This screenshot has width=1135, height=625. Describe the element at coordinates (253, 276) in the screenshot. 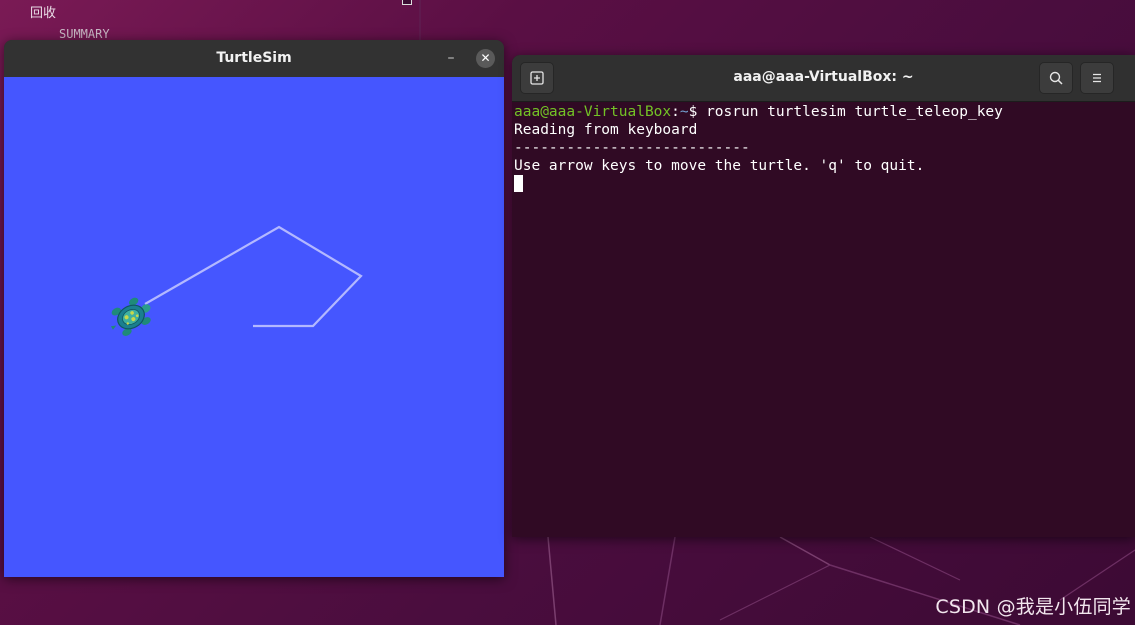

I see `turtle-pen-trail` at that location.